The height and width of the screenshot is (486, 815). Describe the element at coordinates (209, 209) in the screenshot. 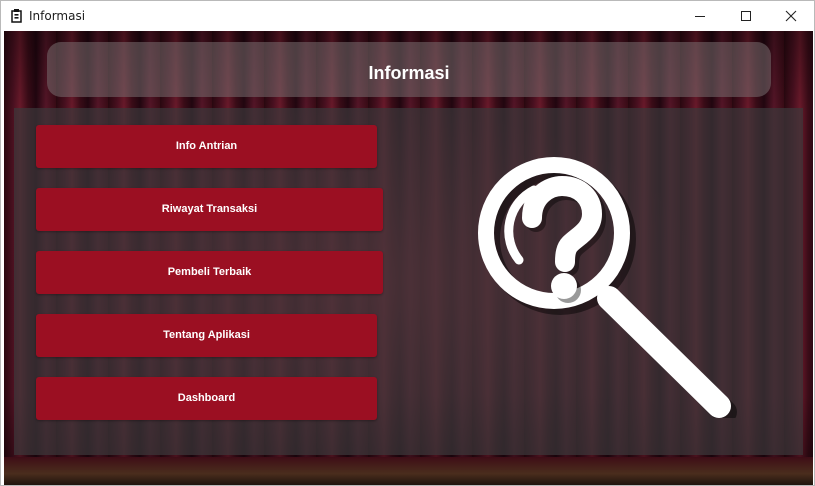

I see `riwayat-transaksi-button: Riwayat Transaksi` at that location.